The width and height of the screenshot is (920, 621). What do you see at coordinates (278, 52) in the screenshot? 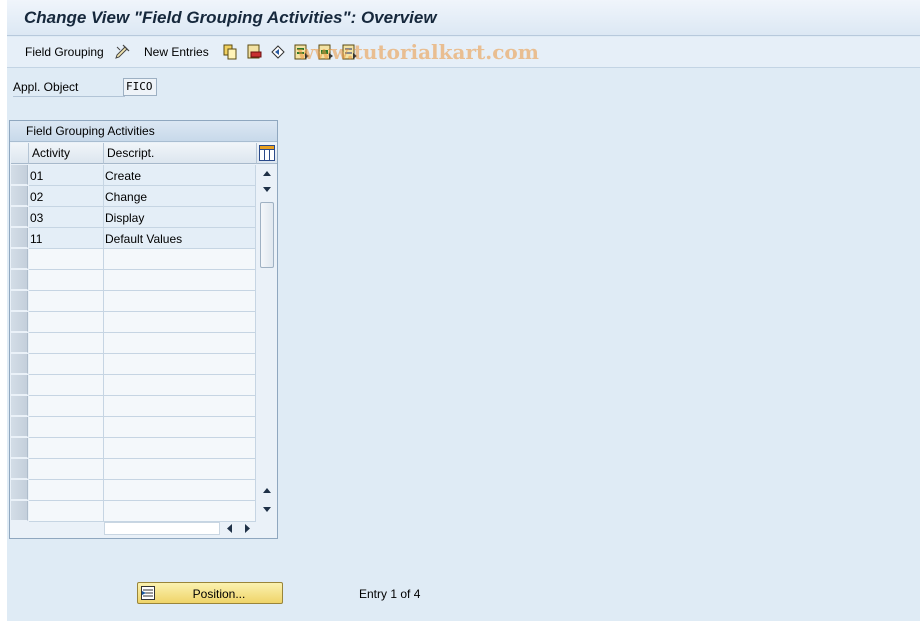
I see `undo-icon` at bounding box center [278, 52].